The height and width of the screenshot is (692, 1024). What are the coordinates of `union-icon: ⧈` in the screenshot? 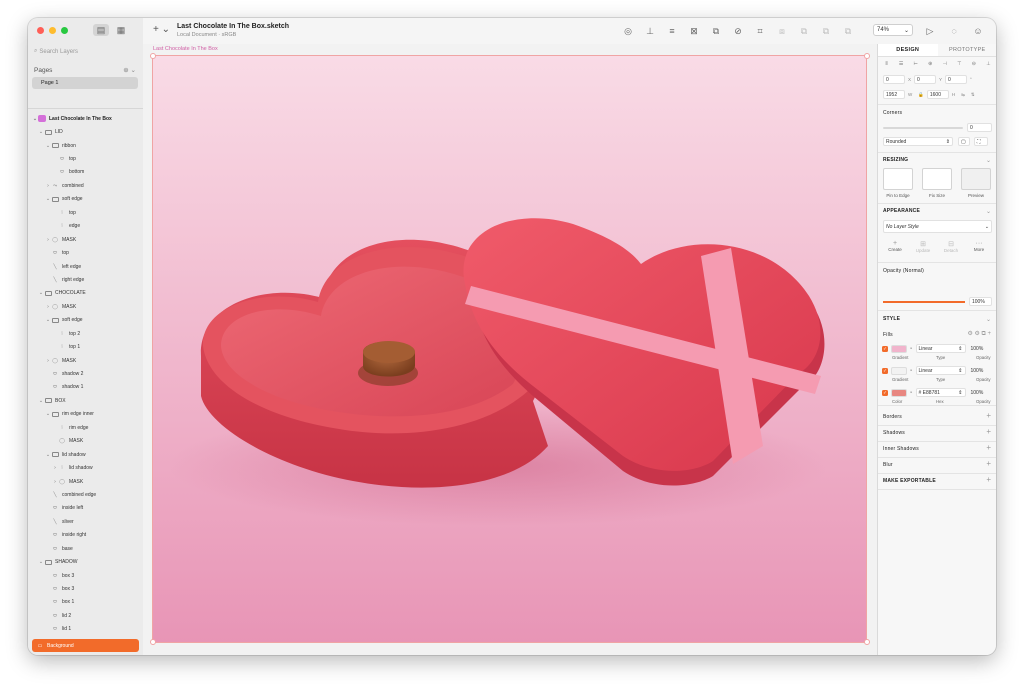 It's located at (782, 31).